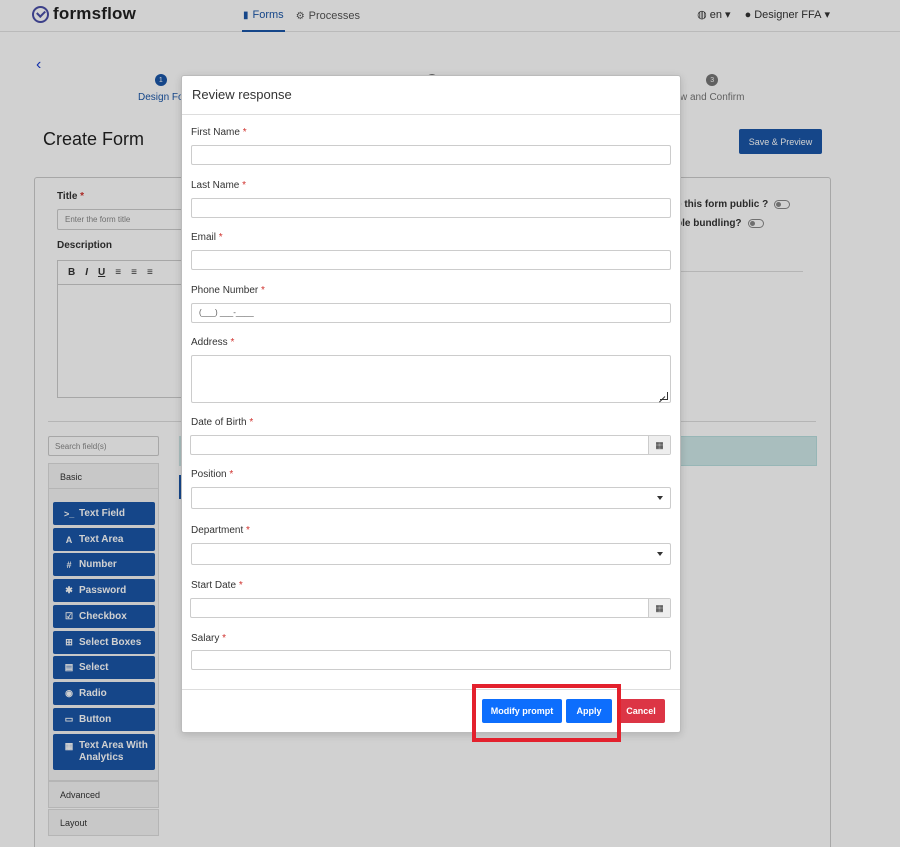 The image size is (900, 847). I want to click on phone-number-label: Phone Number *, so click(228, 290).